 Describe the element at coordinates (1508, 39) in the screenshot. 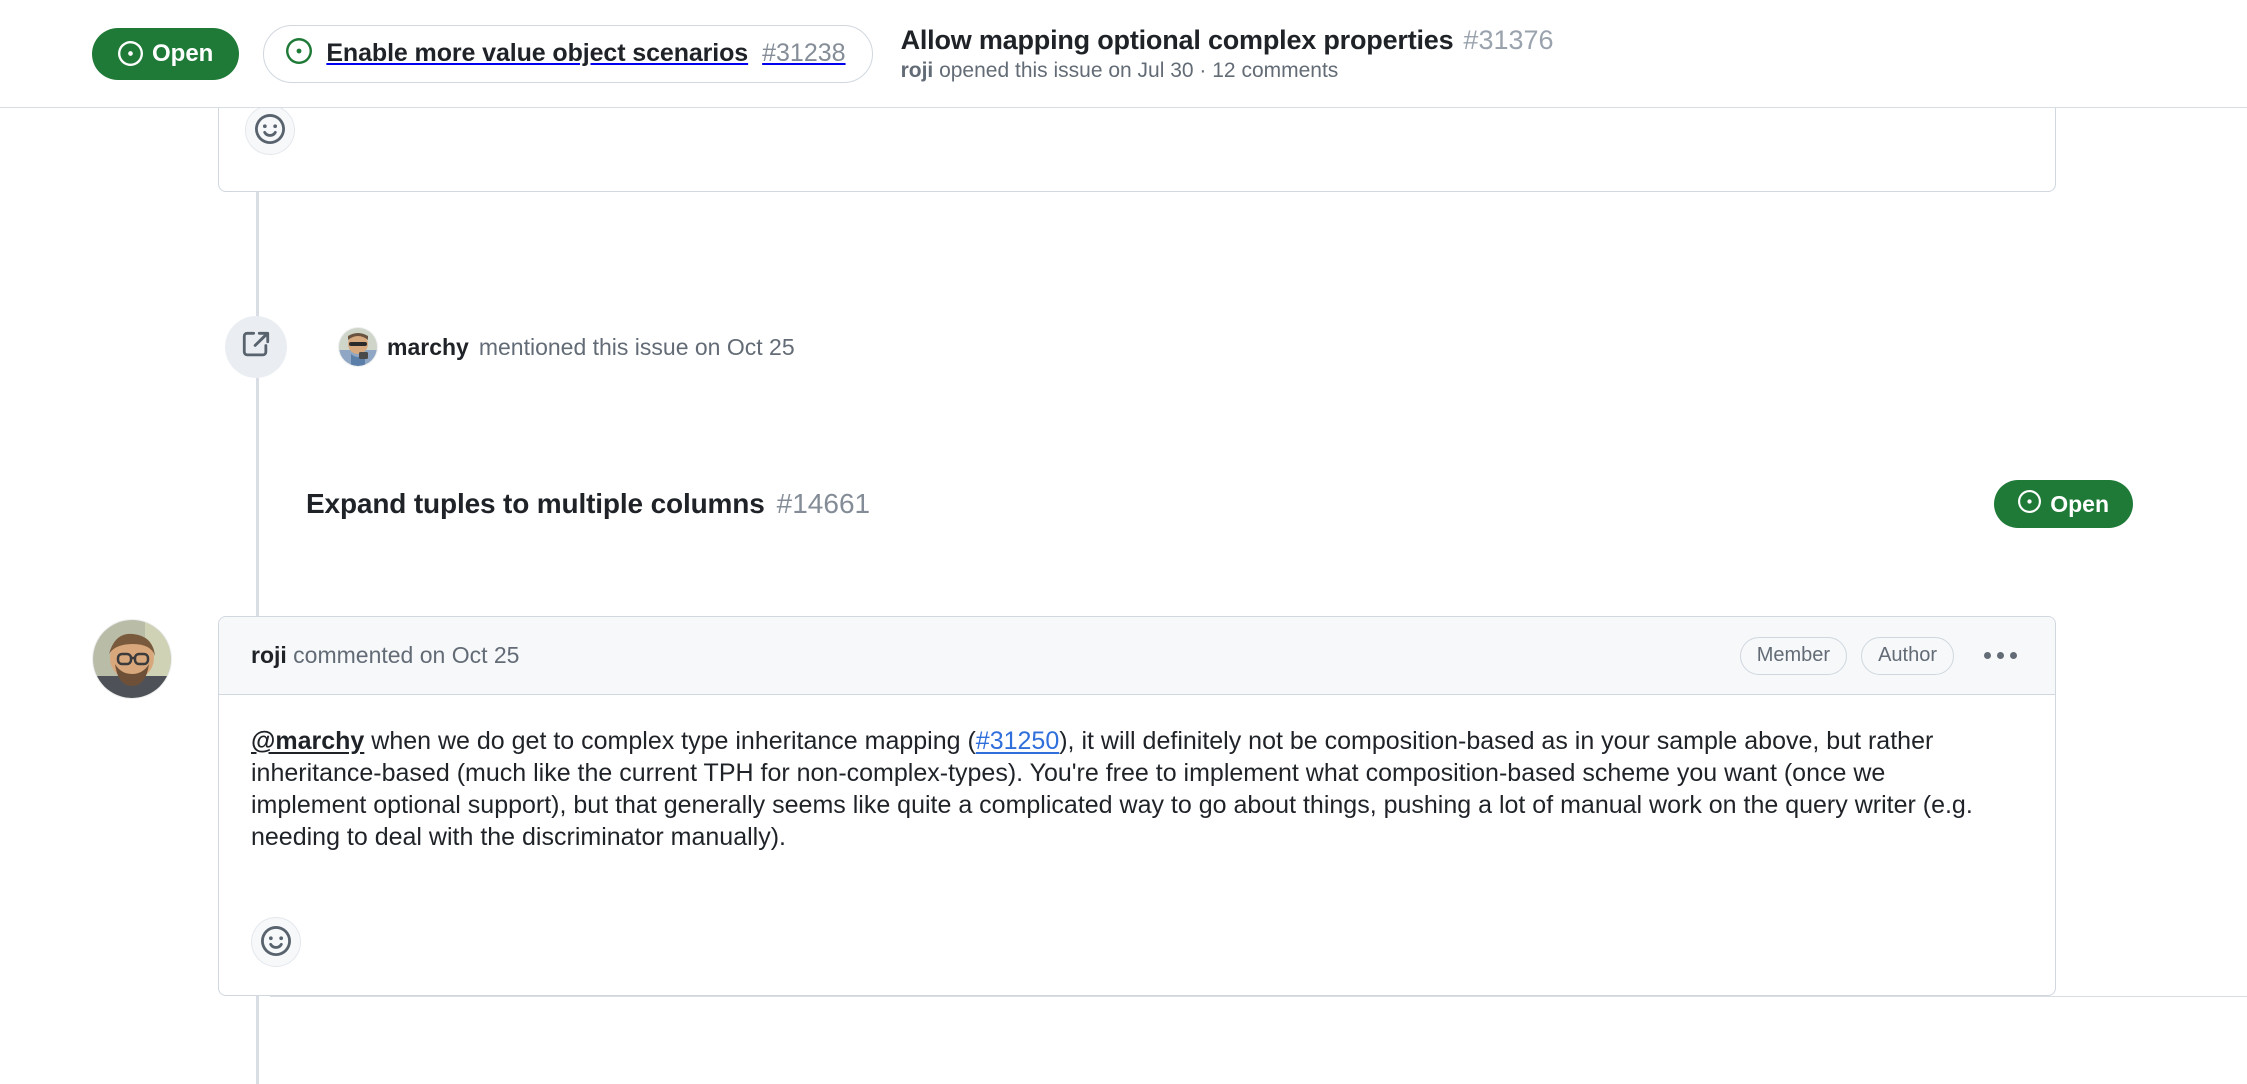

I see `issue-number: #31376` at that location.